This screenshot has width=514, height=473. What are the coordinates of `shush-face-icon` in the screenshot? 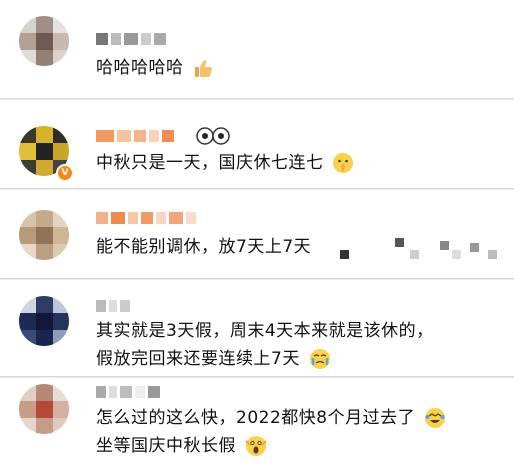 It's located at (343, 163).